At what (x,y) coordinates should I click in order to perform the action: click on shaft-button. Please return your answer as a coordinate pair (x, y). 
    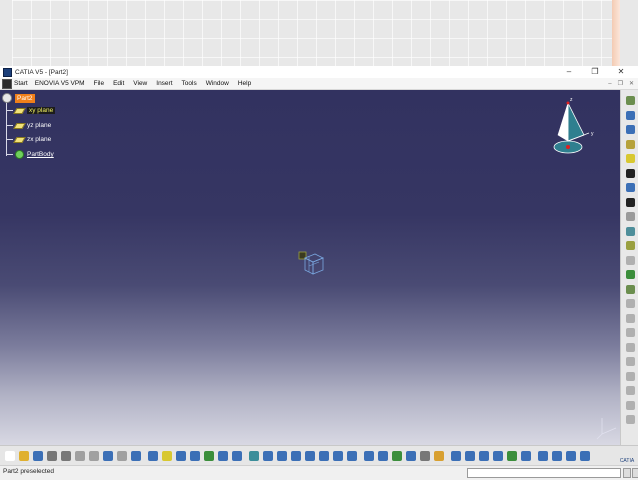
    Looking at the image, I should click on (630, 202).